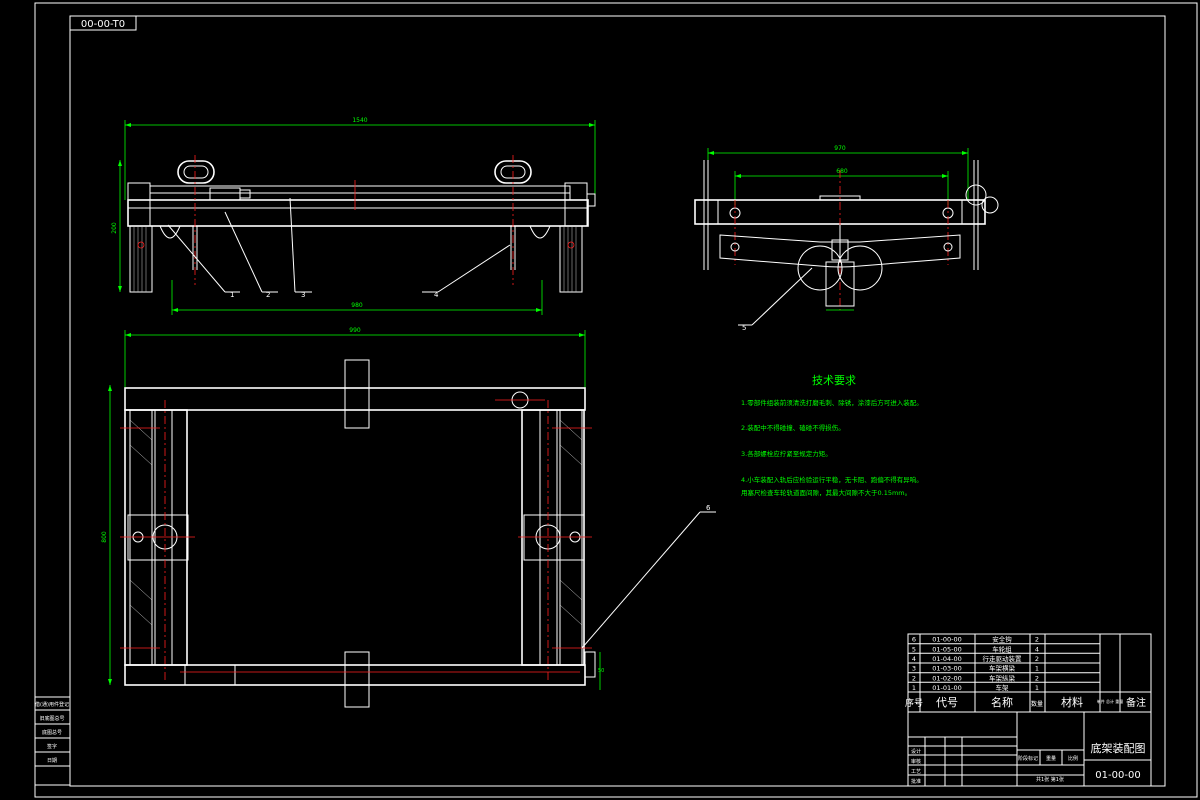  Describe the element at coordinates (916, 781) in the screenshot. I see `tb-approve: 批准` at that location.